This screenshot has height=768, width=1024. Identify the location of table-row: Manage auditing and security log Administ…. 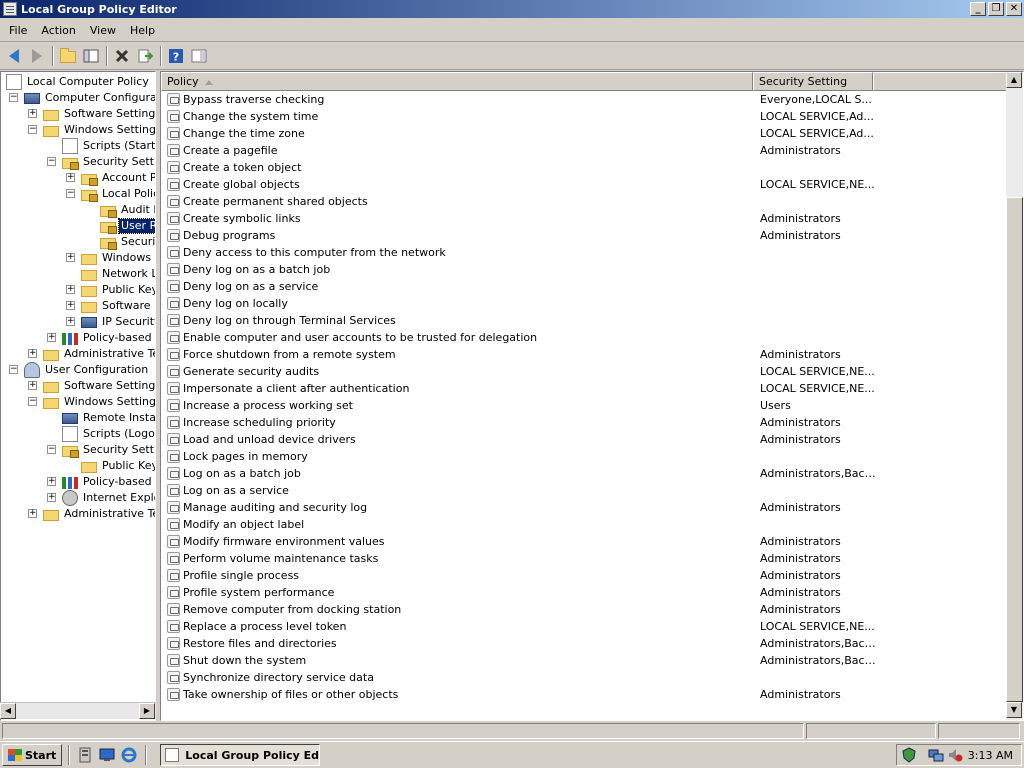
(584, 507).